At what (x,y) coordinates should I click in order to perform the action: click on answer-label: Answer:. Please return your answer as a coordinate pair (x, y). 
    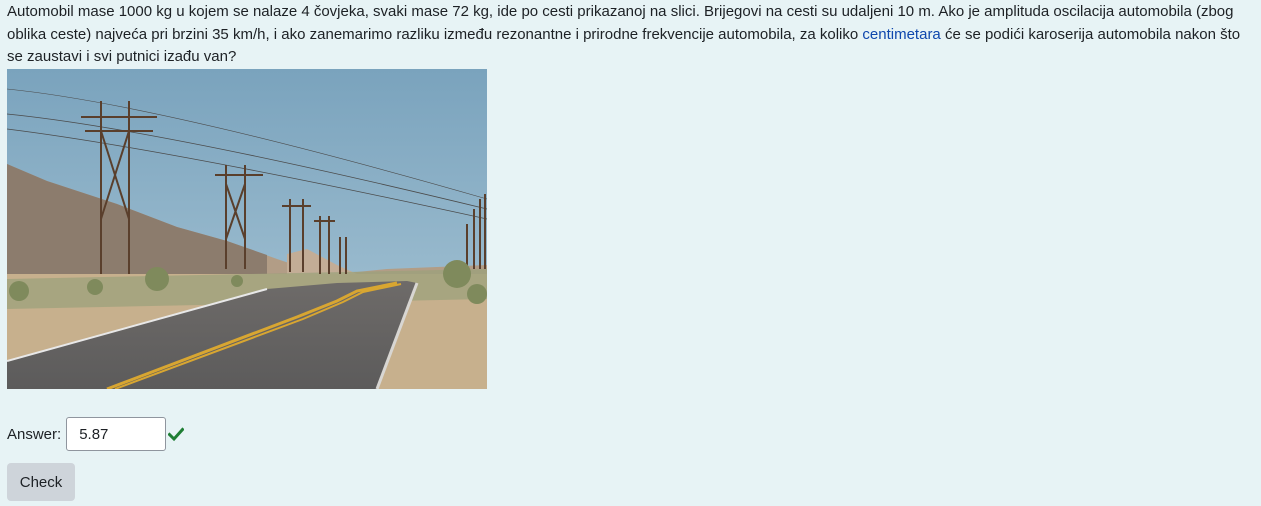
    Looking at the image, I should click on (34, 434).